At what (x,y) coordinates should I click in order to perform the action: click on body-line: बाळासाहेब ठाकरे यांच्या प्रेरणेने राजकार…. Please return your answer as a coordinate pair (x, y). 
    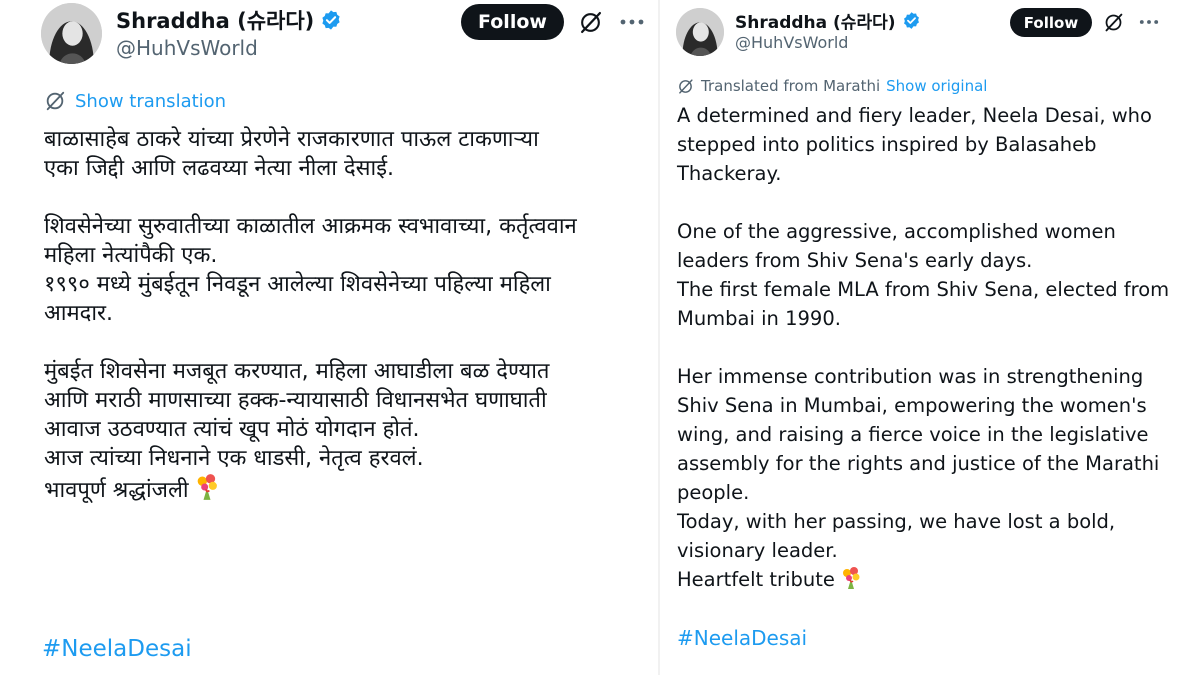
    Looking at the image, I should click on (291, 139).